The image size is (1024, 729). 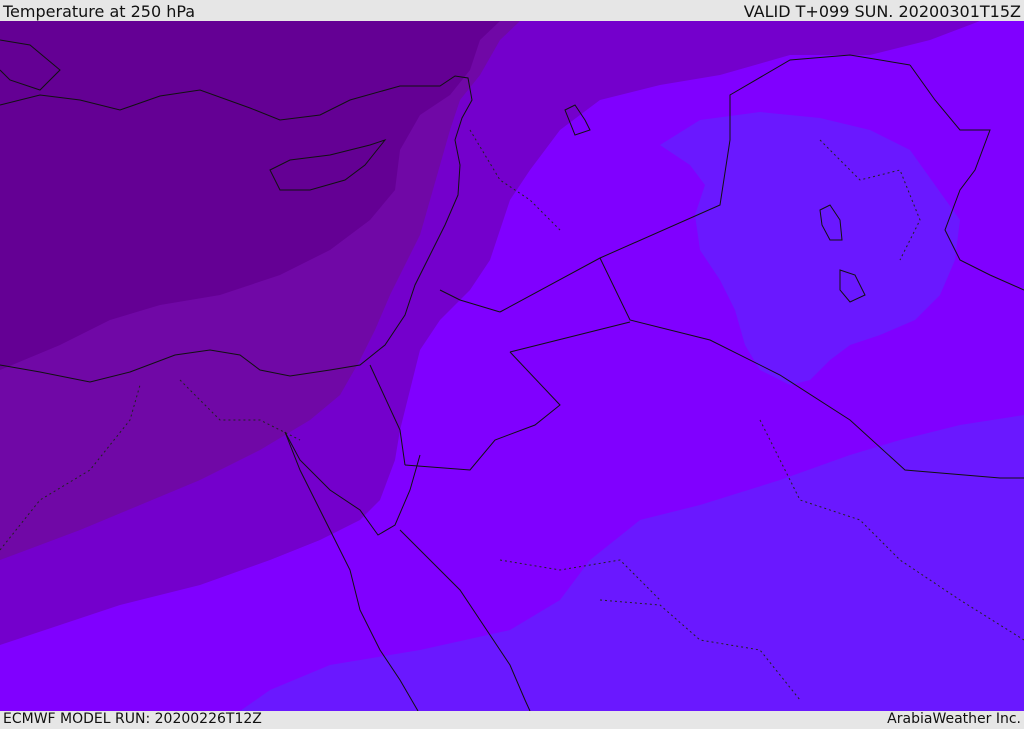 I want to click on valid-time-label: VALID T+099 SUN. 20200301T15Z, so click(x=882, y=11).